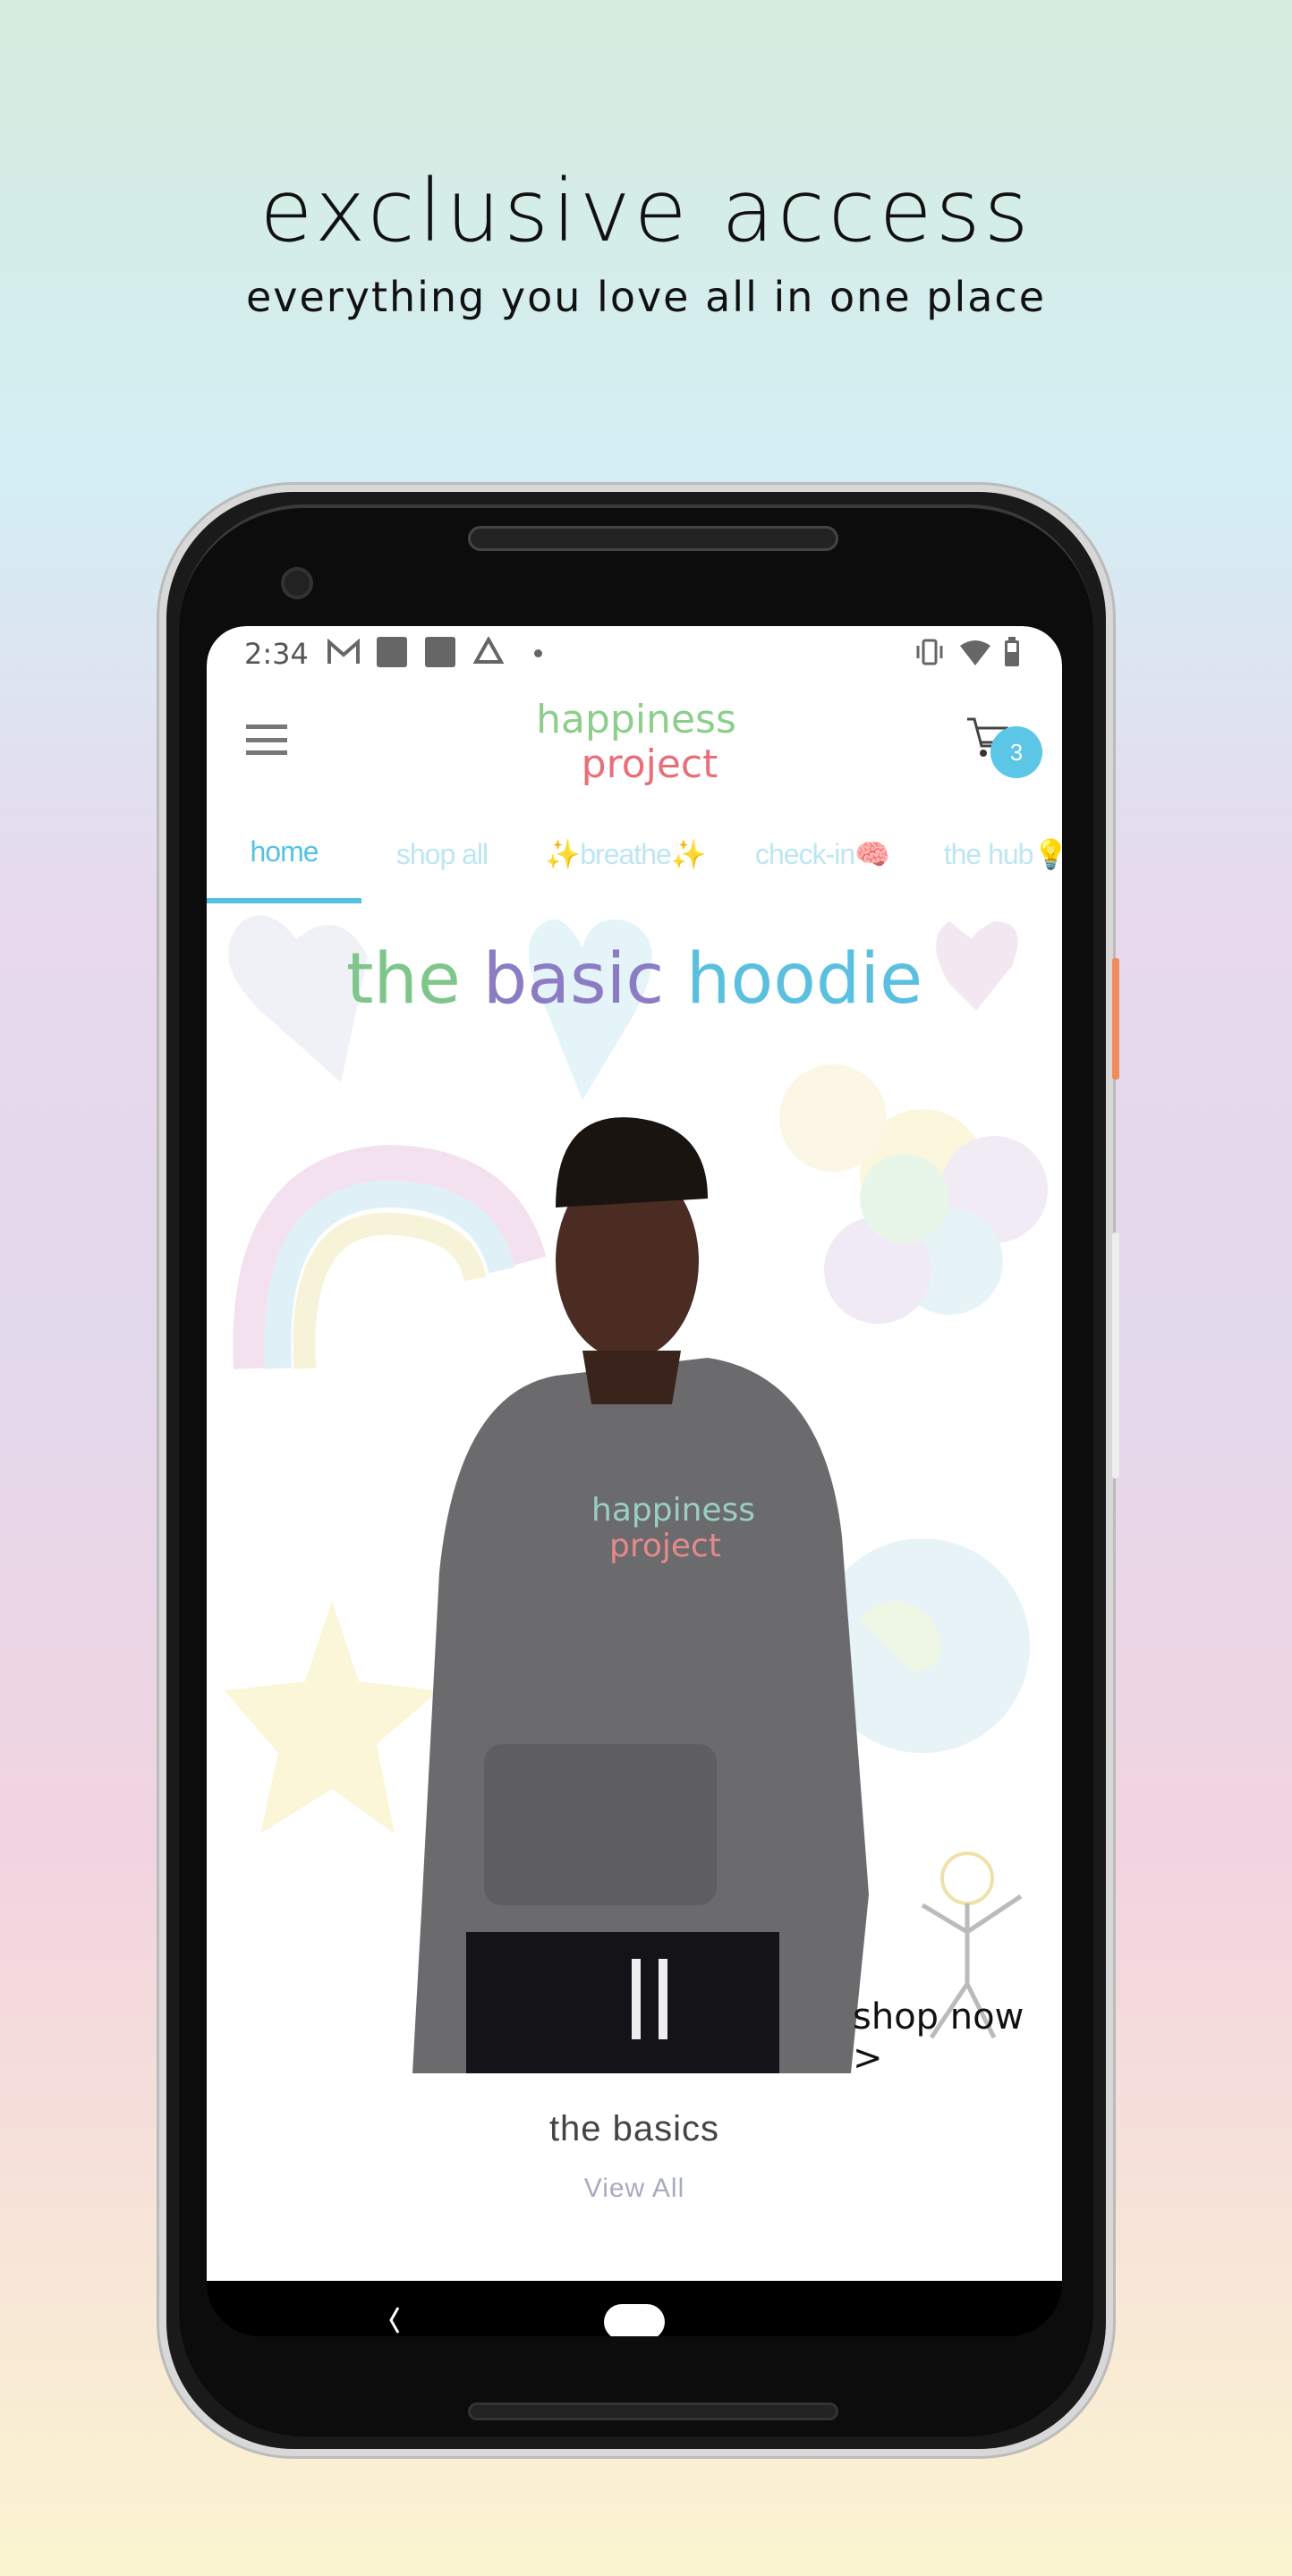 This screenshot has width=1292, height=2576. I want to click on gmail-icon, so click(343, 651).